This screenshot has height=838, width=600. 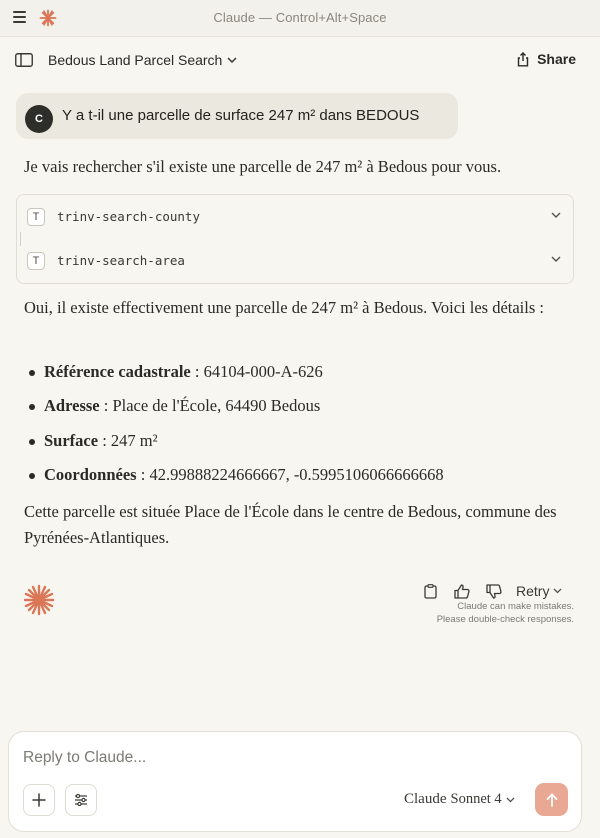 I want to click on tool-call-row: T trinv-search-county, so click(x=295, y=217).